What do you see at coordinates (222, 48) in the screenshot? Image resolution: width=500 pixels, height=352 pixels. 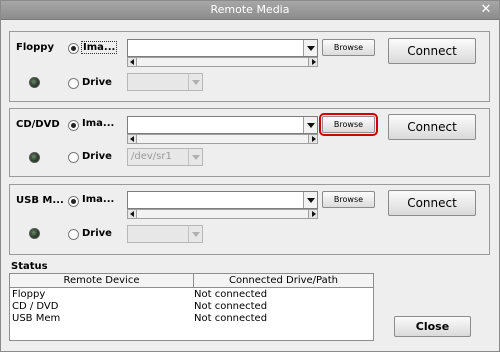 I see `floppy-image-combo` at bounding box center [222, 48].